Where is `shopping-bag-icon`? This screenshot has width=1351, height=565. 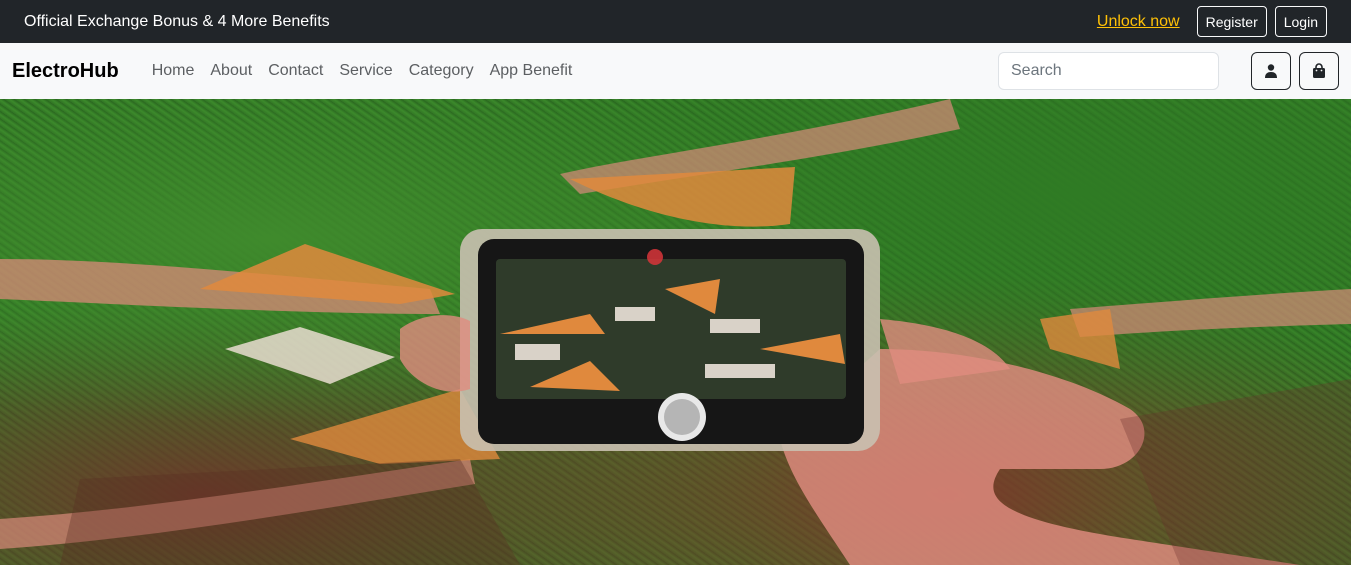
shopping-bag-icon is located at coordinates (1319, 70).